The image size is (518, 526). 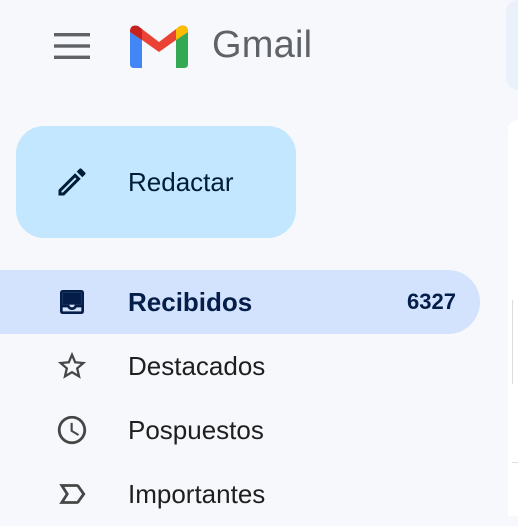 I want to click on sidebar-item-importantes: Importantes, so click(x=240, y=494).